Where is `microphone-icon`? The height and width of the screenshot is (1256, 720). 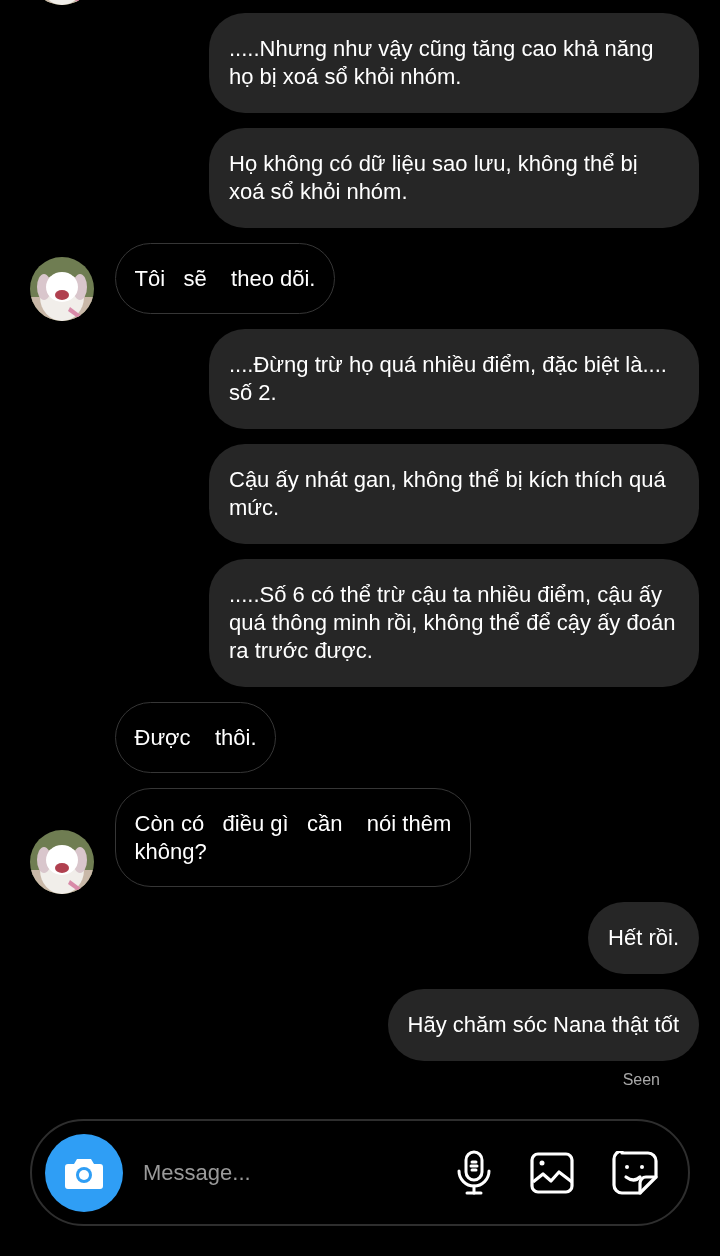
microphone-icon is located at coordinates (474, 1172).